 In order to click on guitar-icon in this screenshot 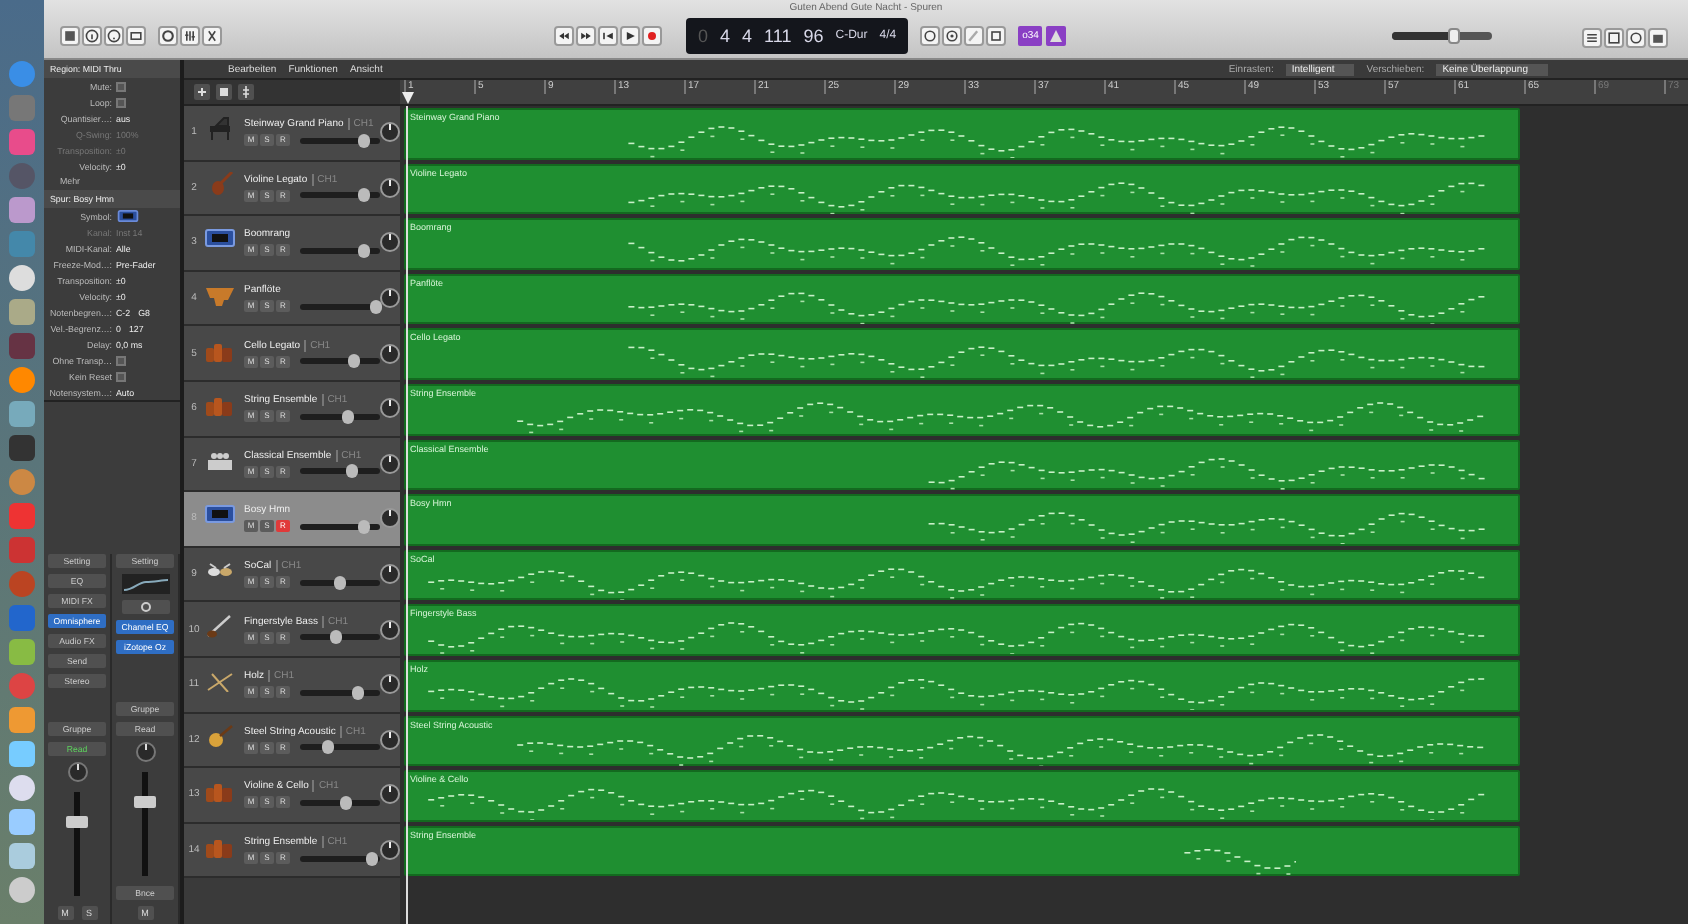, I will do `click(220, 735)`.